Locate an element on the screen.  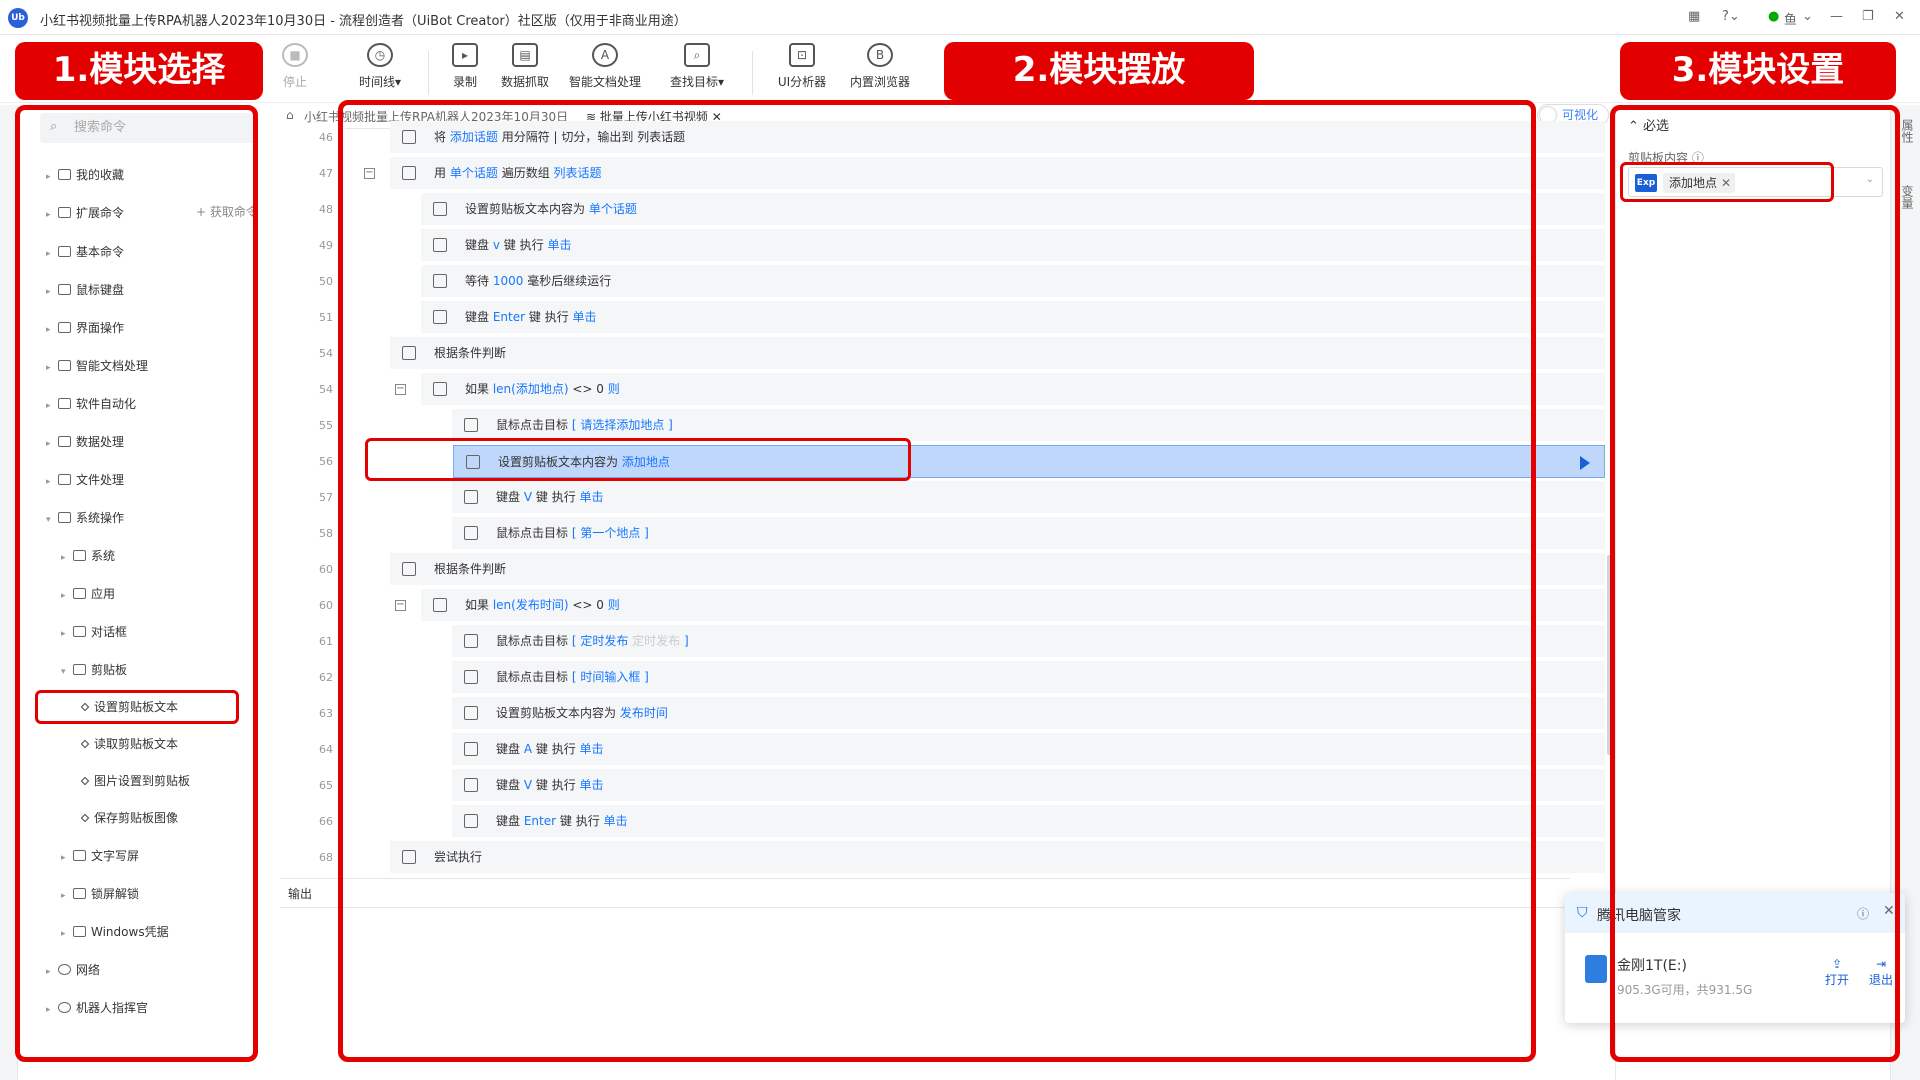
line-number: 56 is located at coordinates (326, 461).